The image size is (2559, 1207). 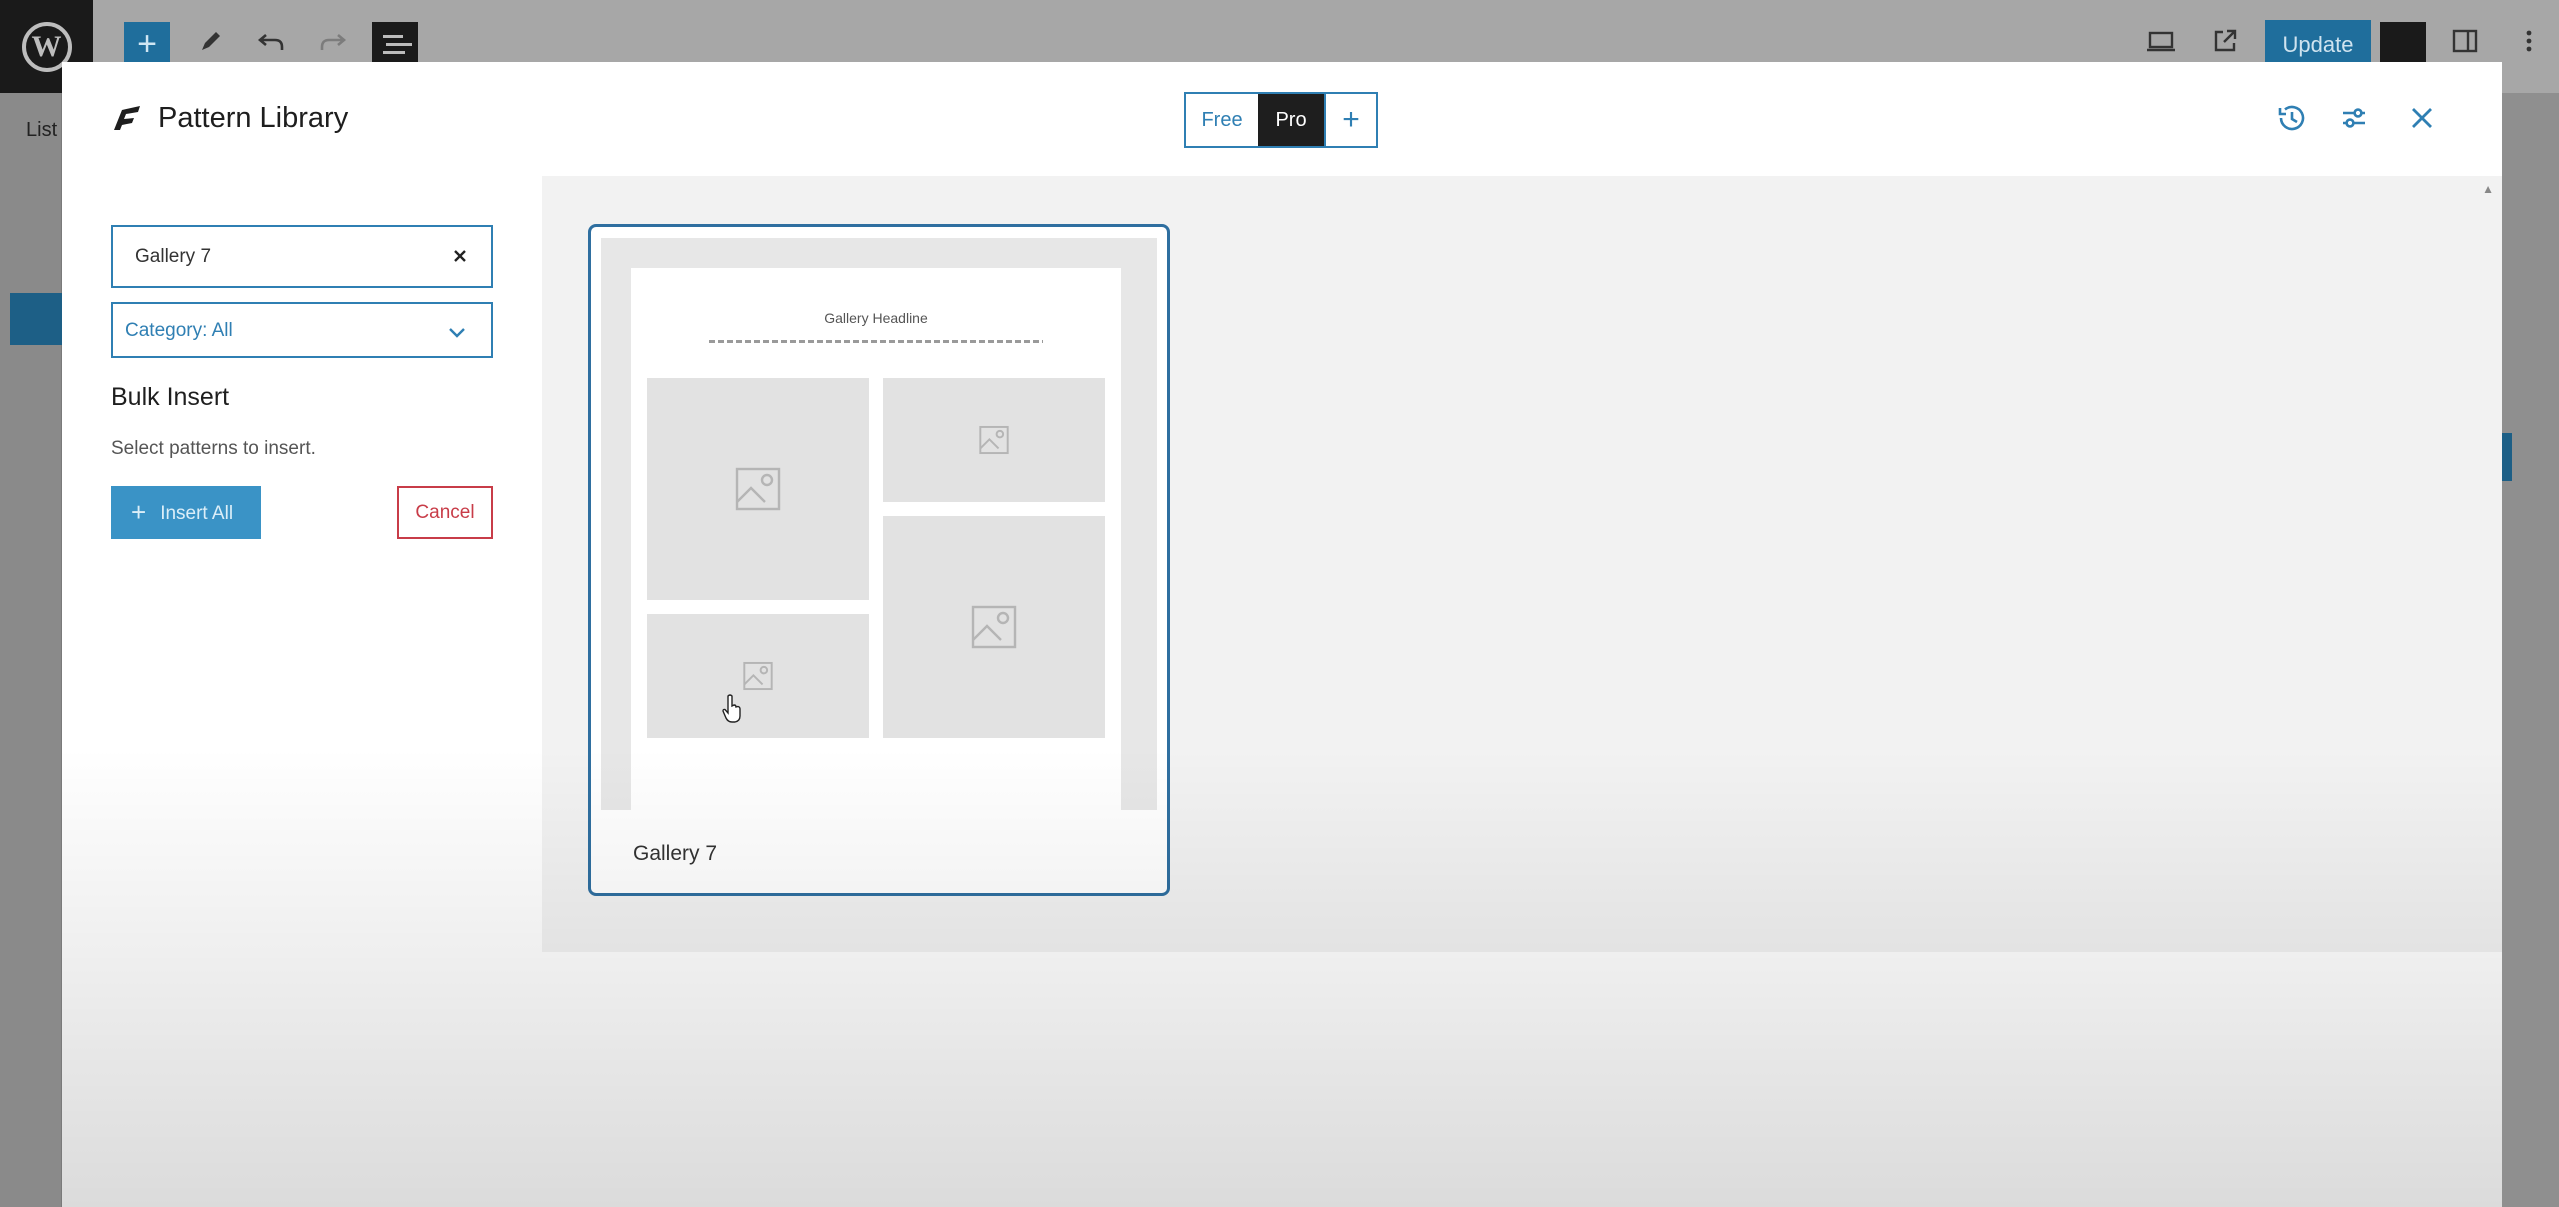 What do you see at coordinates (302, 330) in the screenshot?
I see `category-select: Category: All` at bounding box center [302, 330].